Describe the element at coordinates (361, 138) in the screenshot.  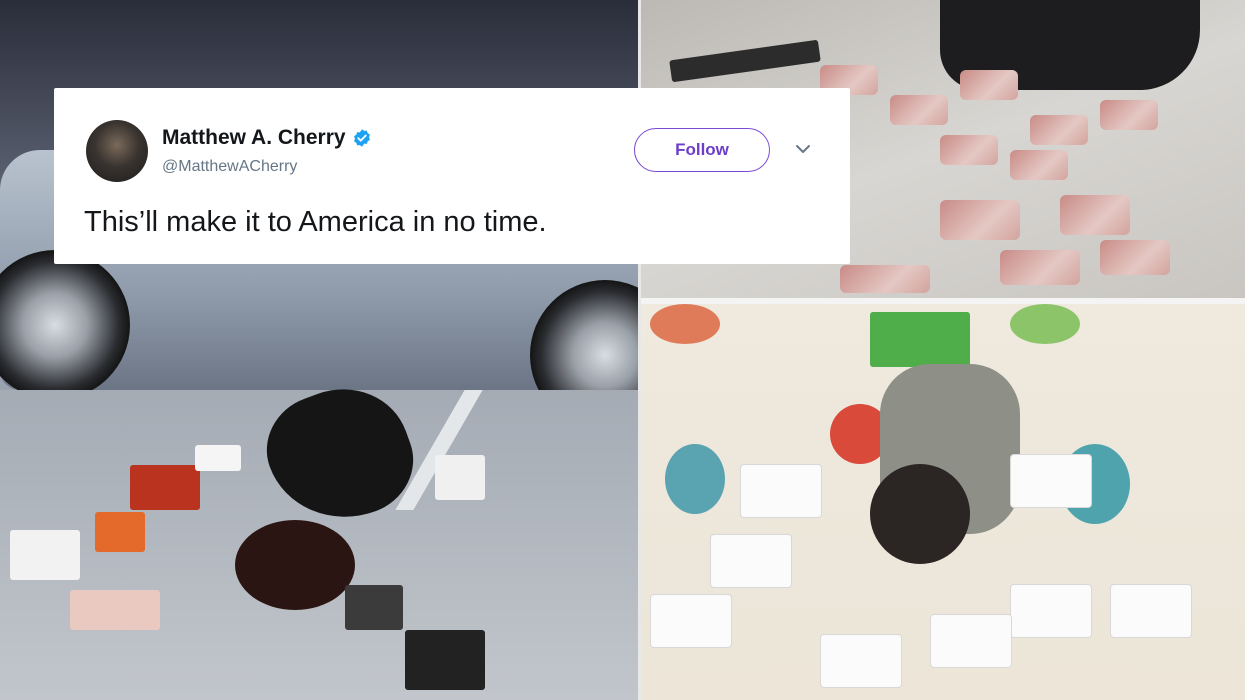
I see `verified-badge-icon` at that location.